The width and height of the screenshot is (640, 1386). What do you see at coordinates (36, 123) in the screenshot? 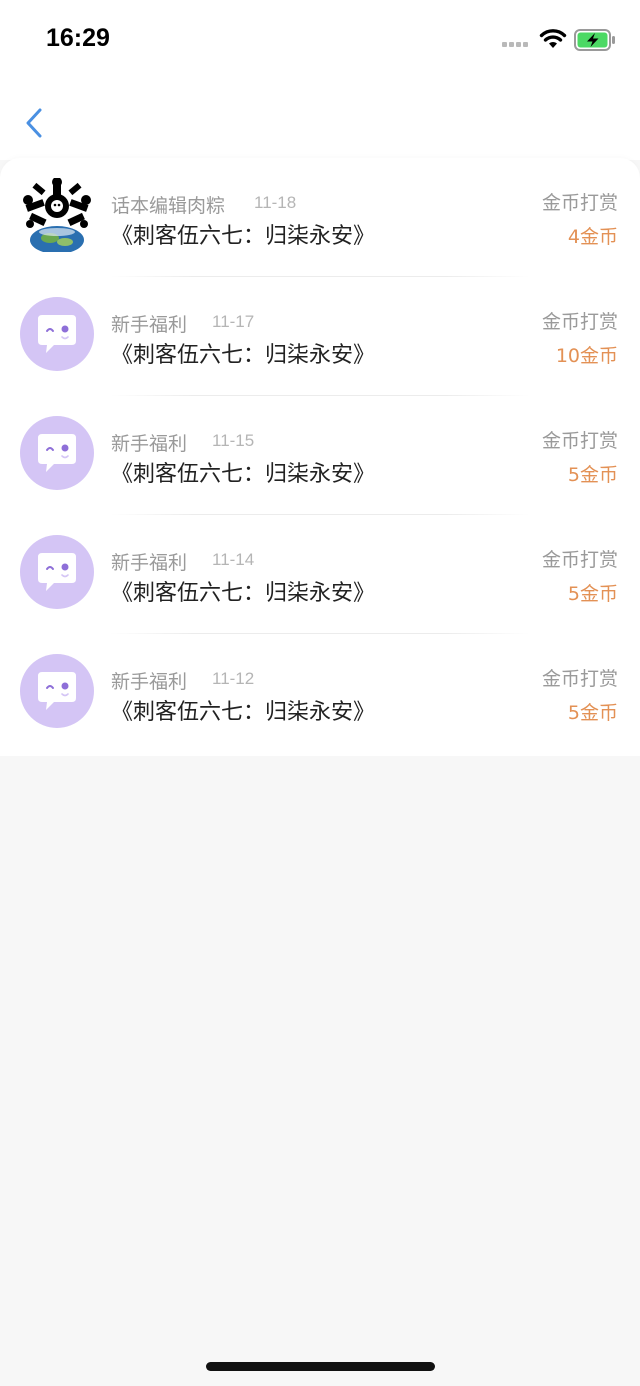
I see `back-chevron-icon` at bounding box center [36, 123].